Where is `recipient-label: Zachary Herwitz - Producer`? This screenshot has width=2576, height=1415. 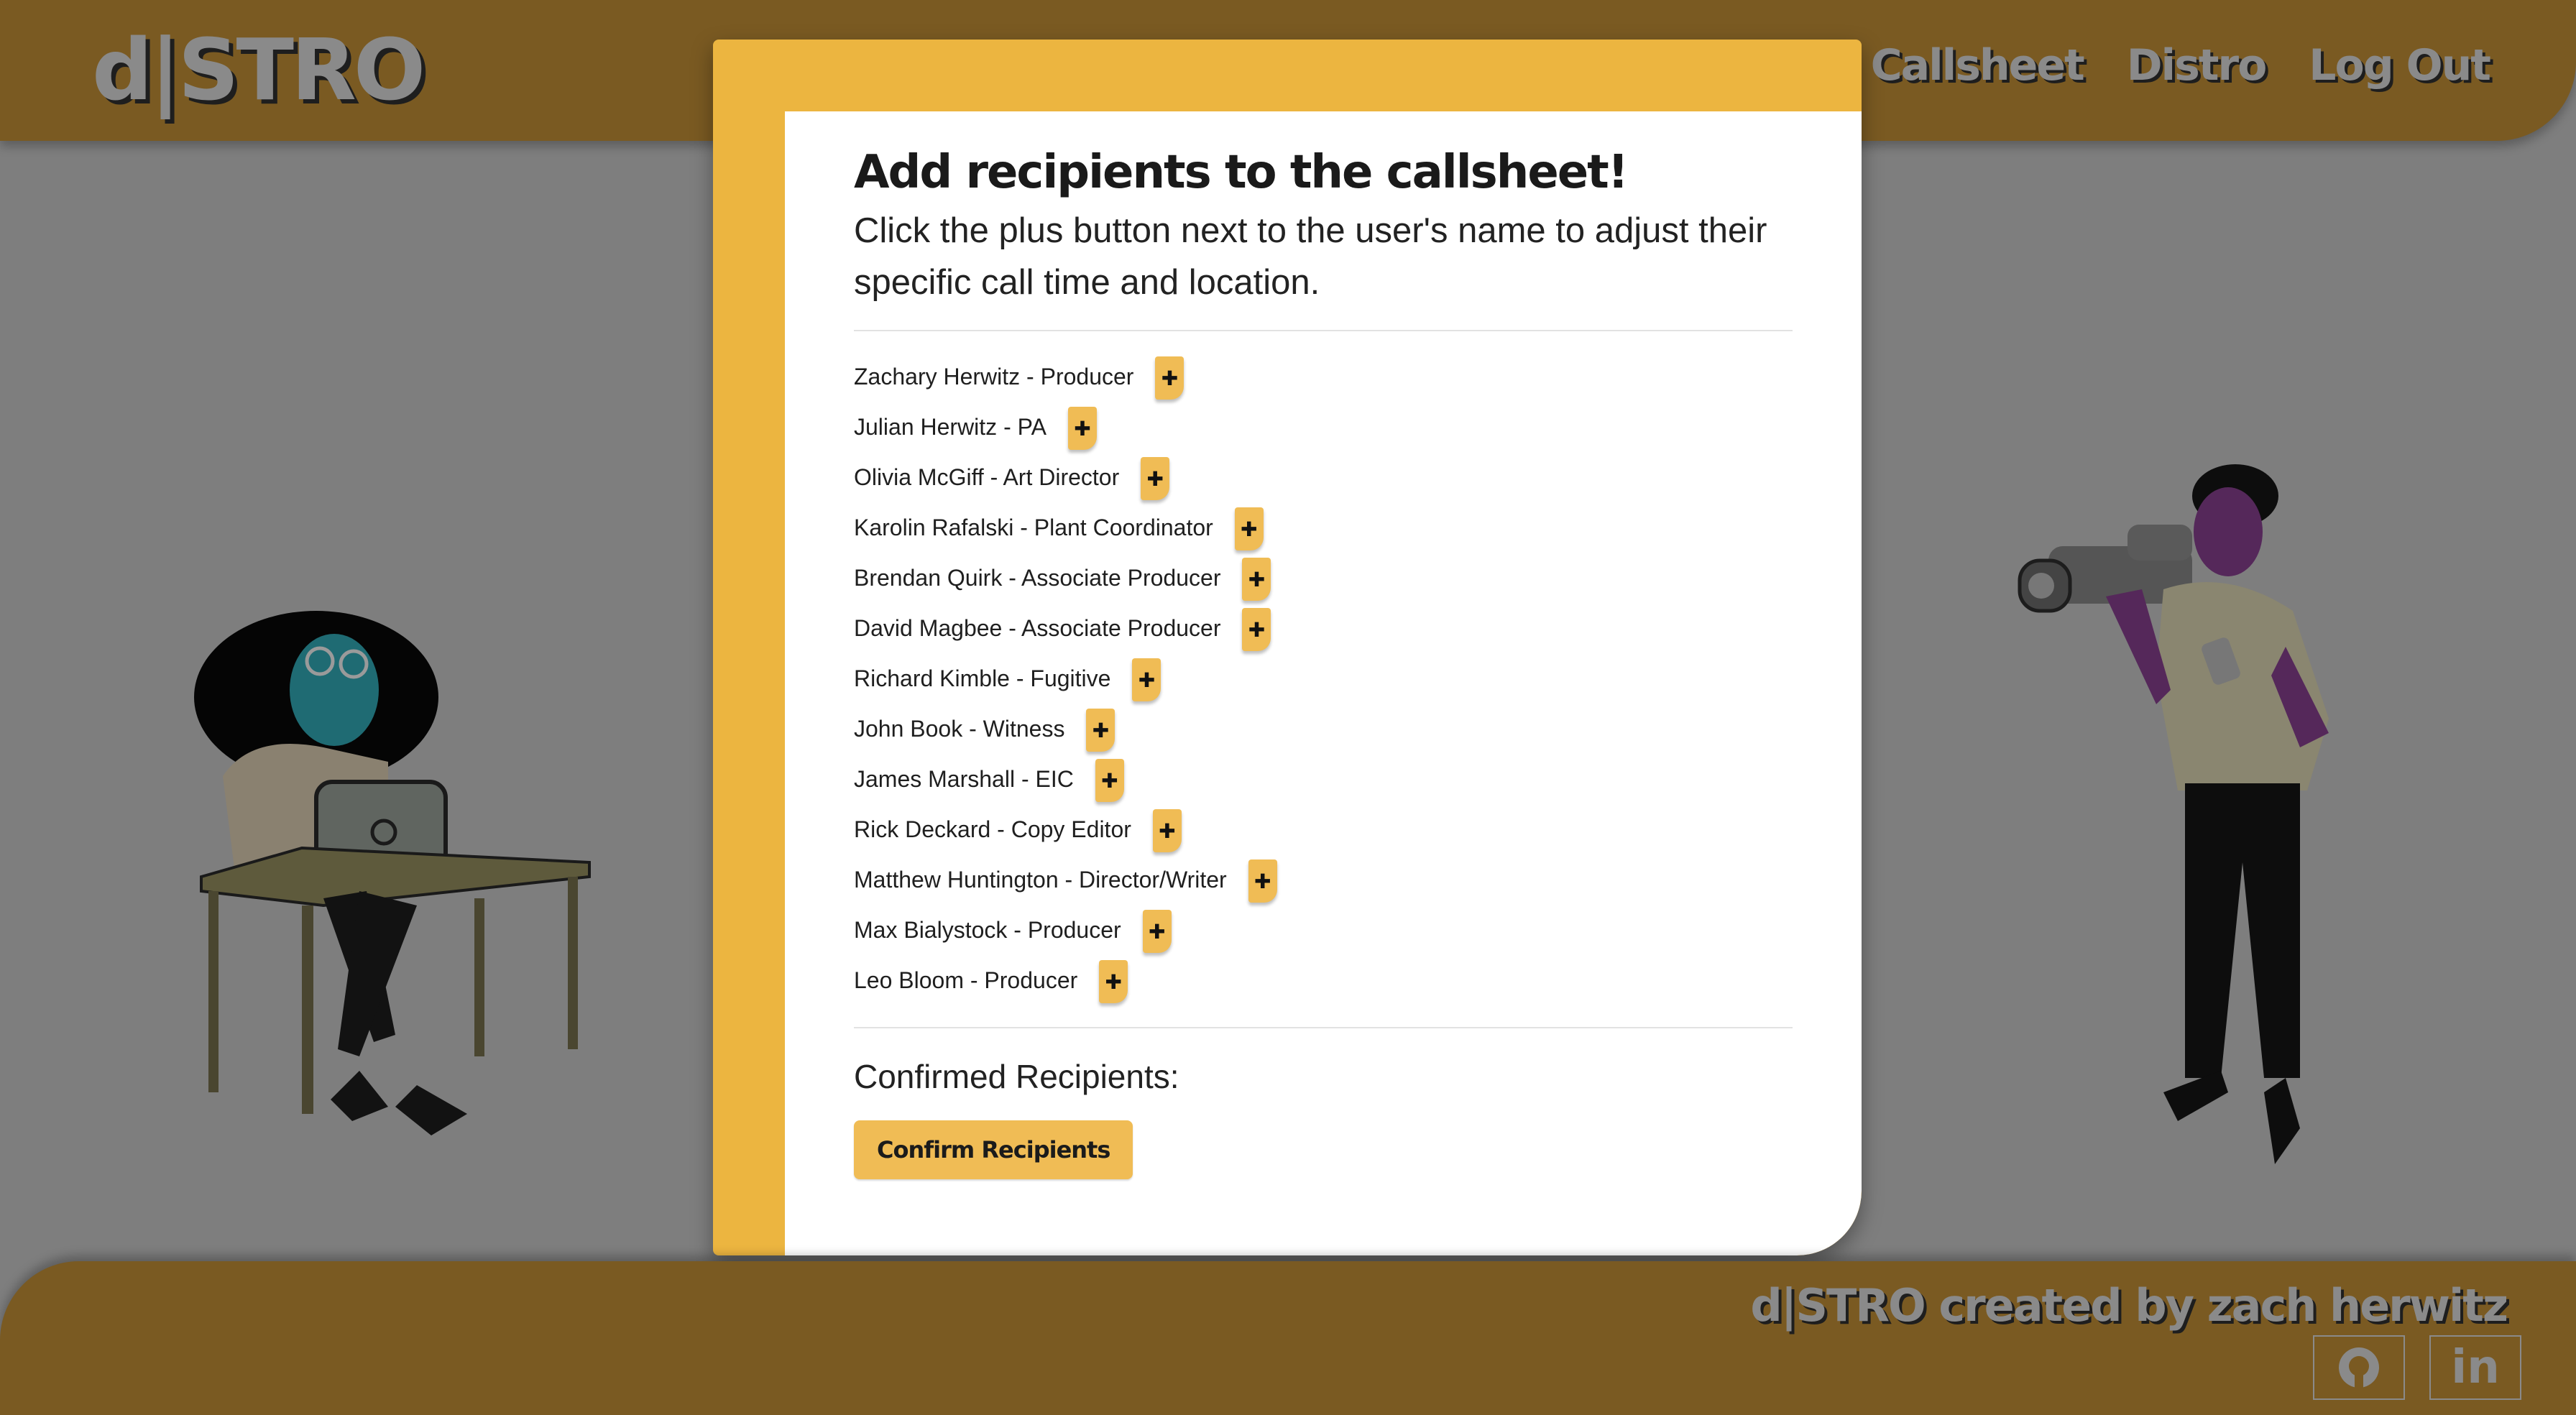 recipient-label: Zachary Herwitz - Producer is located at coordinates (994, 376).